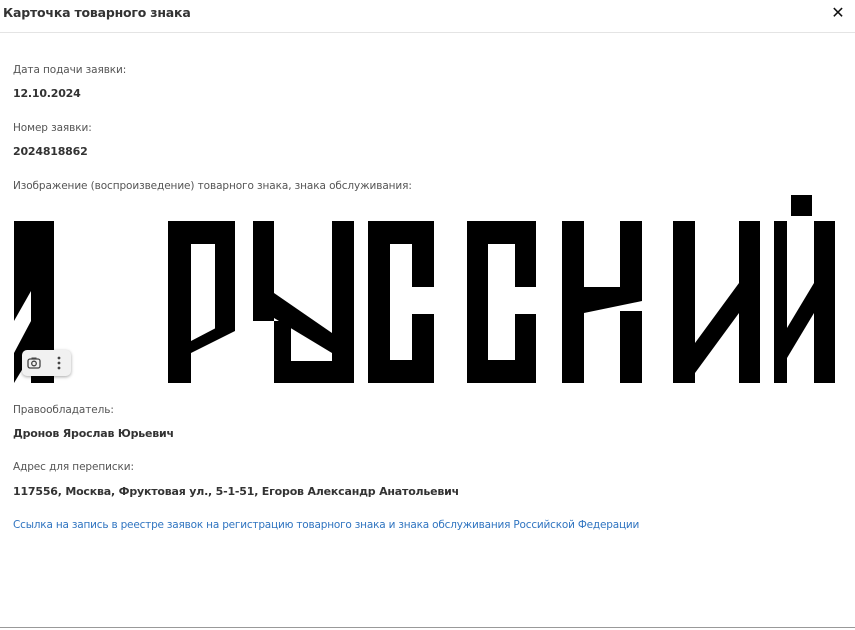 The height and width of the screenshot is (630, 855). I want to click on close-button: ✕, so click(838, 13).